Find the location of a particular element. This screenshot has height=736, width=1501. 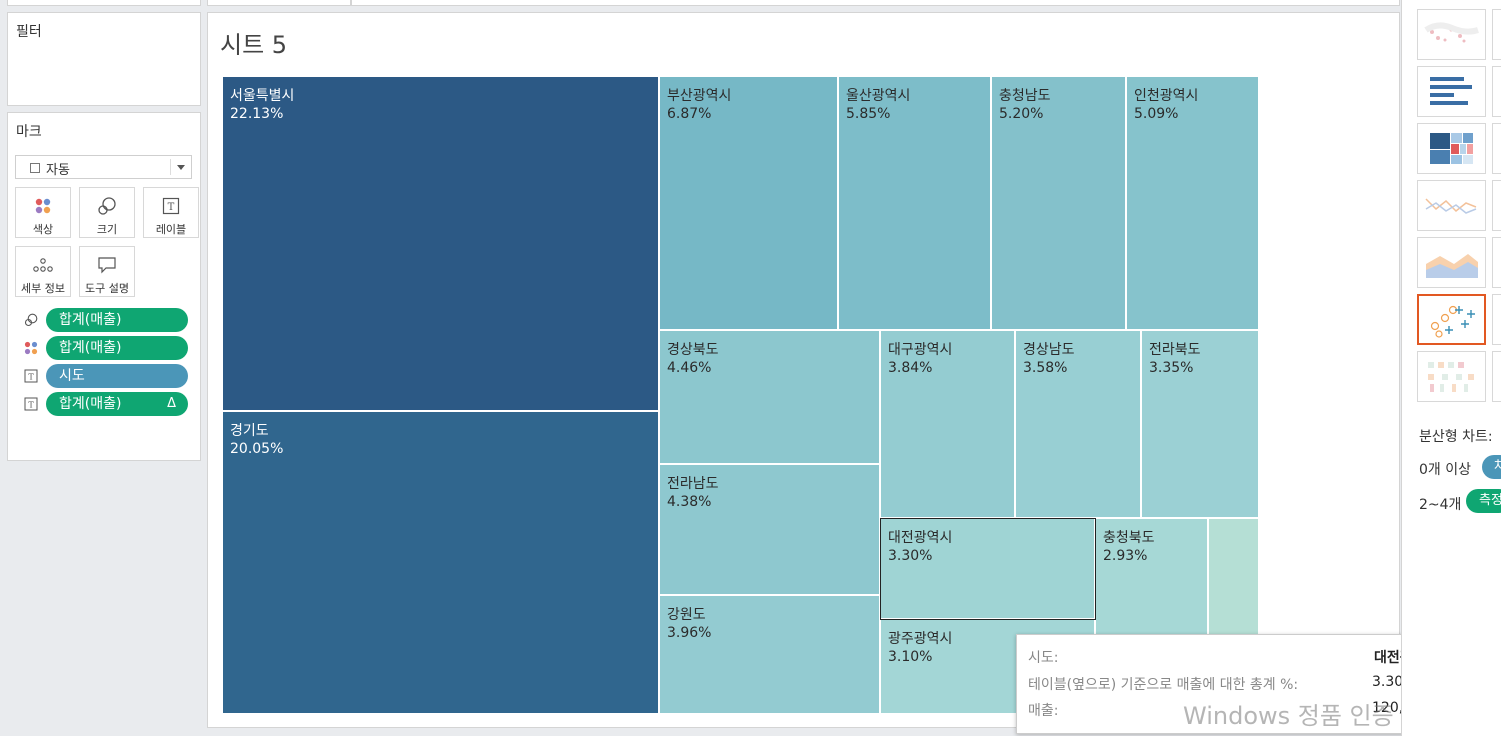

heatmap-icon is located at coordinates (1451, 377).